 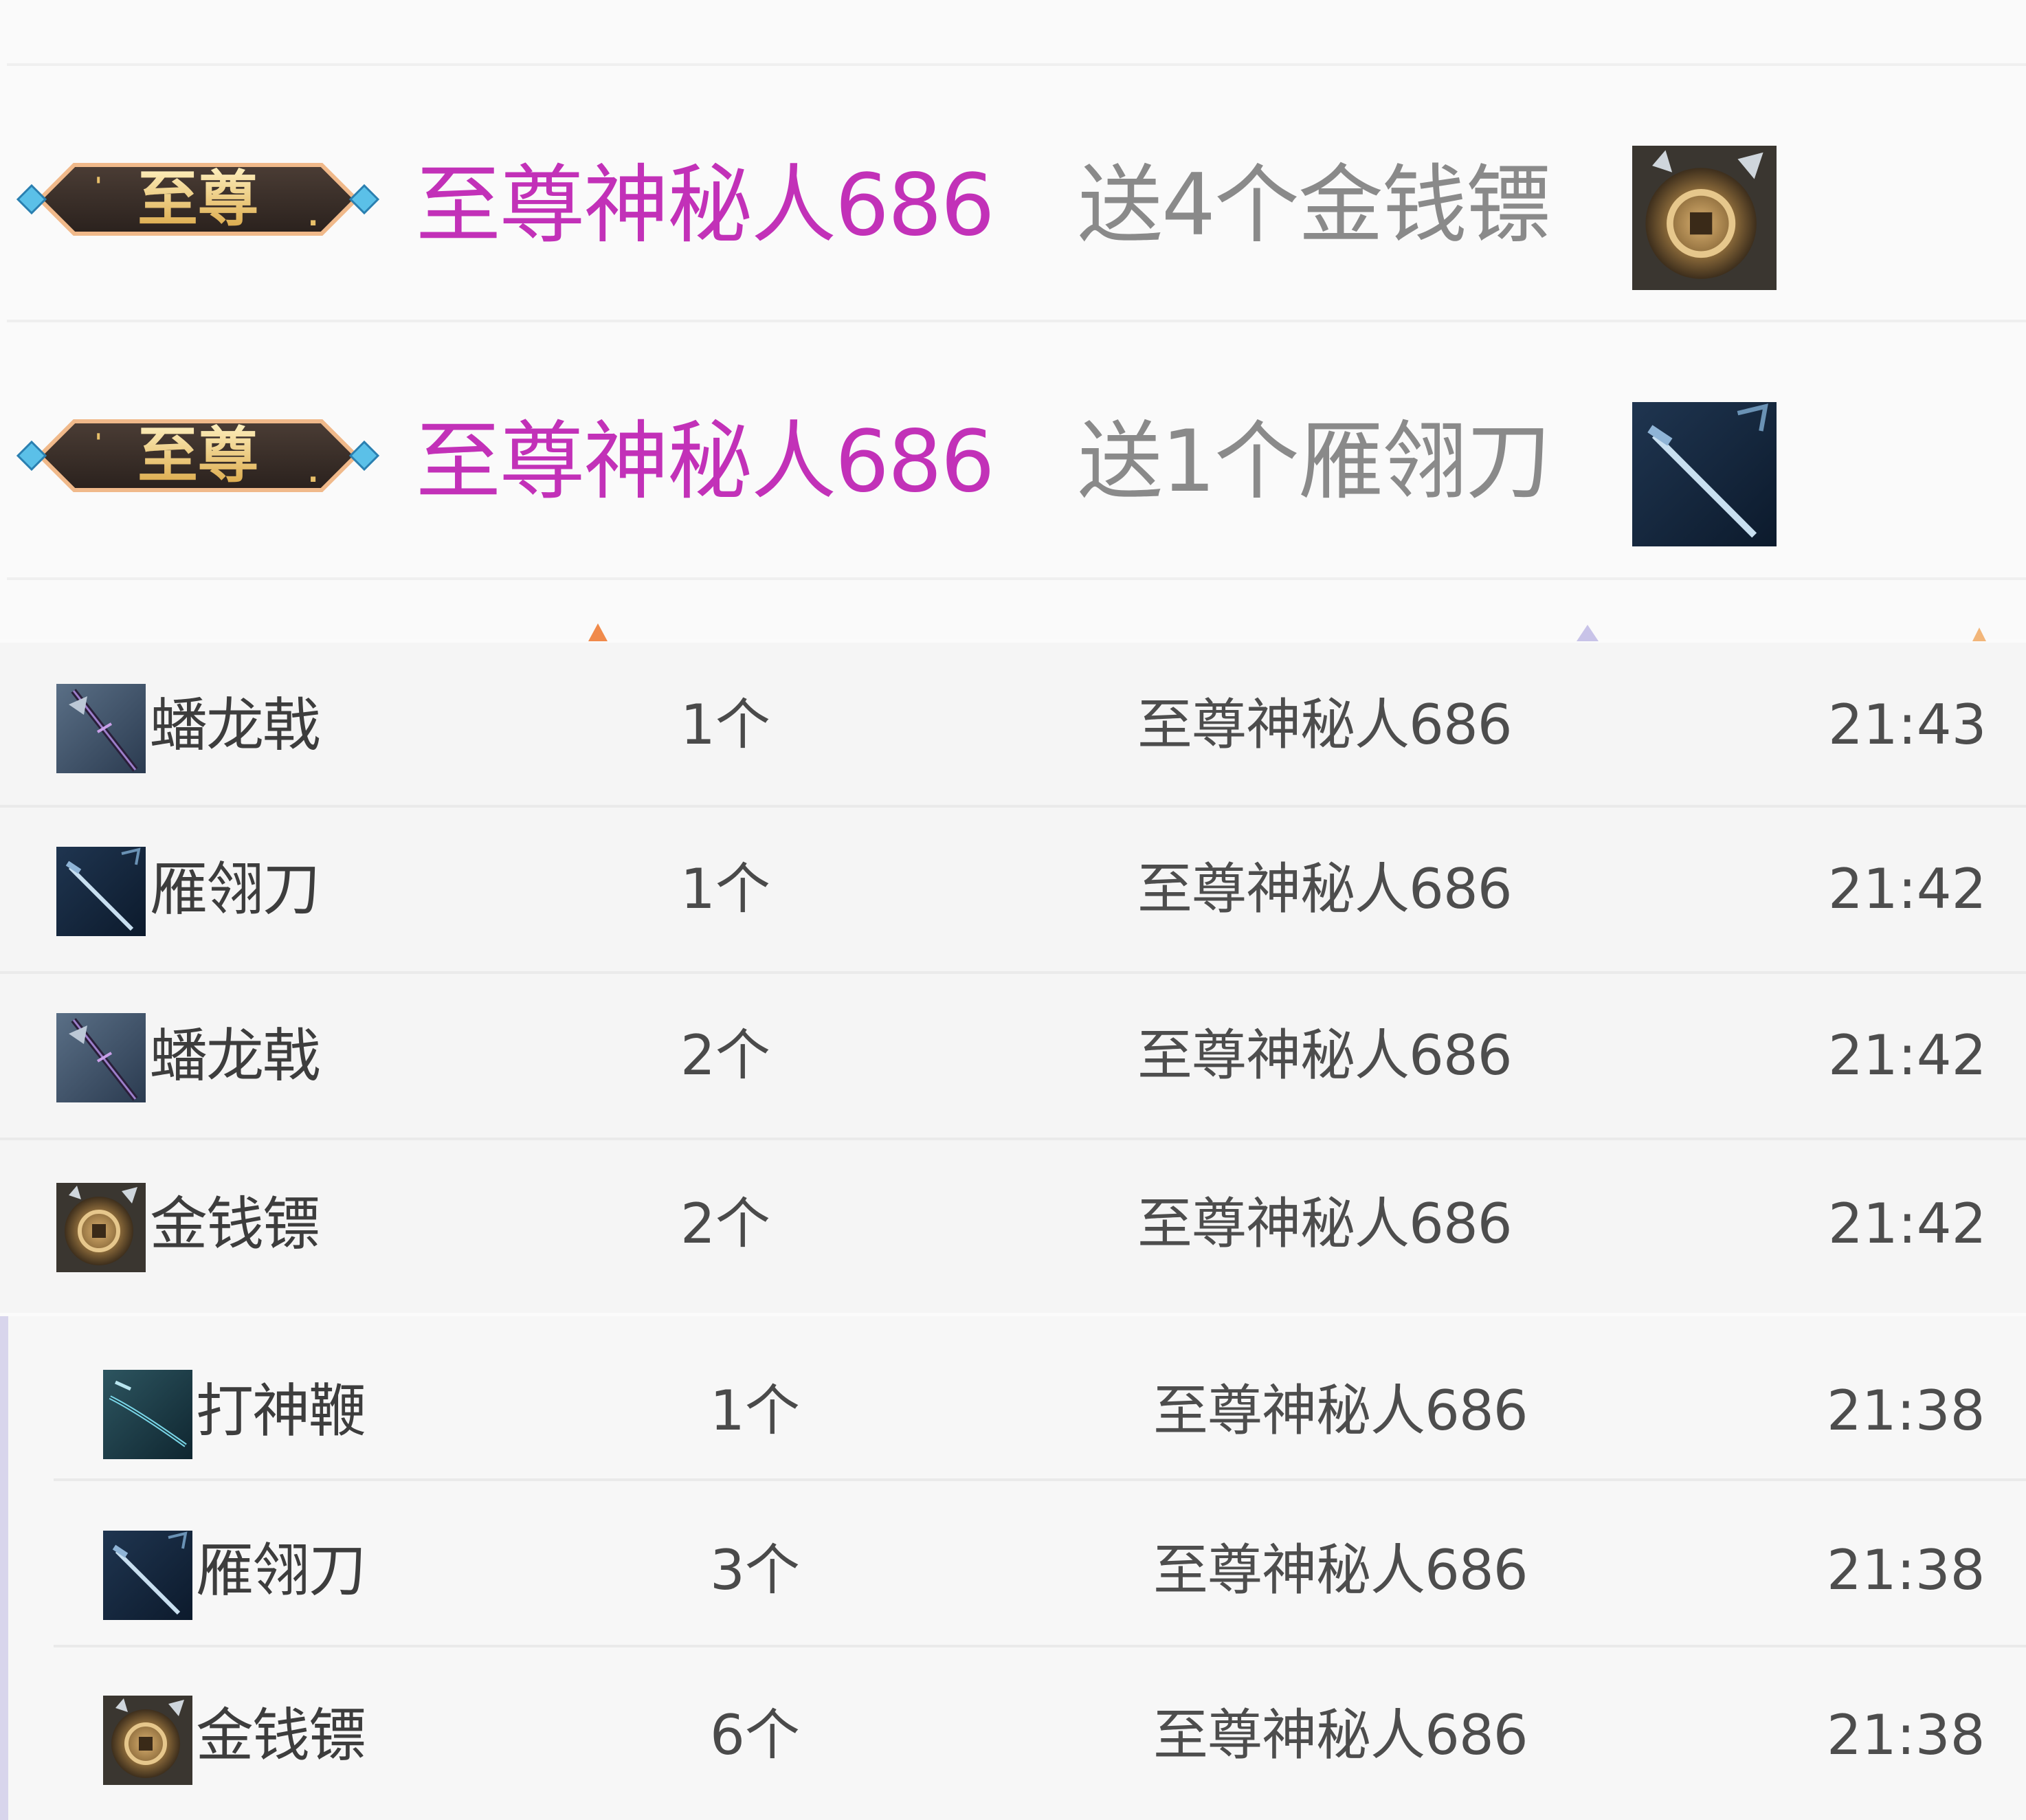 I want to click on table-row: 金钱镖 2个 至尊神秘人686 21:42, so click(x=1013, y=1224).